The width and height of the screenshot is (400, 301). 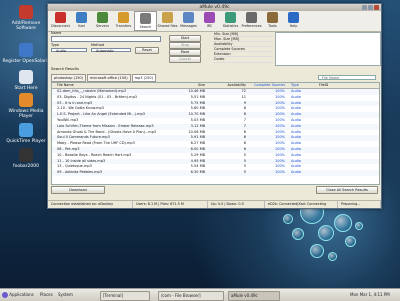 I want to click on cell-size: 6.30 MB, so click(x=197, y=172).